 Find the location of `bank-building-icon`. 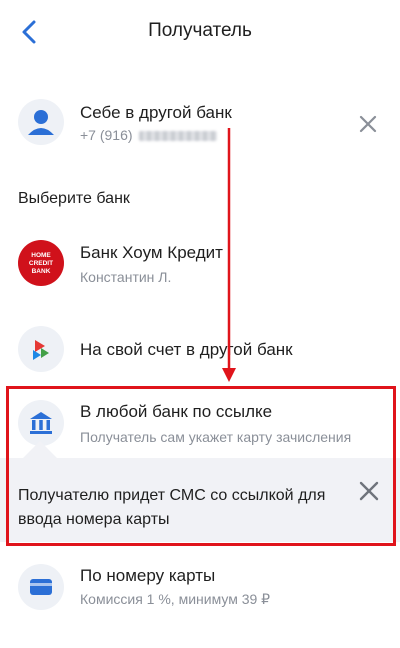

bank-building-icon is located at coordinates (41, 423).